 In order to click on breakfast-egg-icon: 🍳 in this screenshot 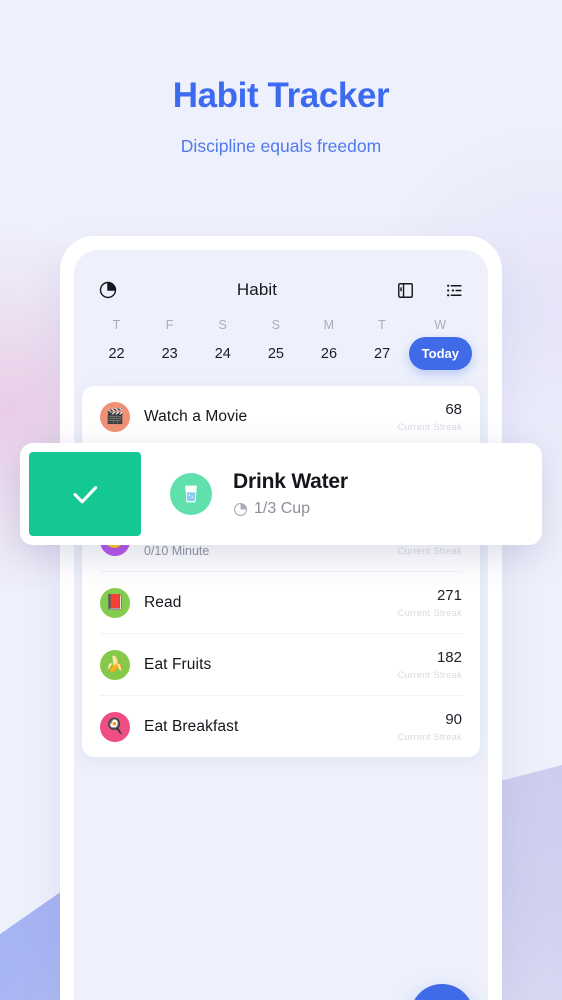, I will do `click(115, 726)`.